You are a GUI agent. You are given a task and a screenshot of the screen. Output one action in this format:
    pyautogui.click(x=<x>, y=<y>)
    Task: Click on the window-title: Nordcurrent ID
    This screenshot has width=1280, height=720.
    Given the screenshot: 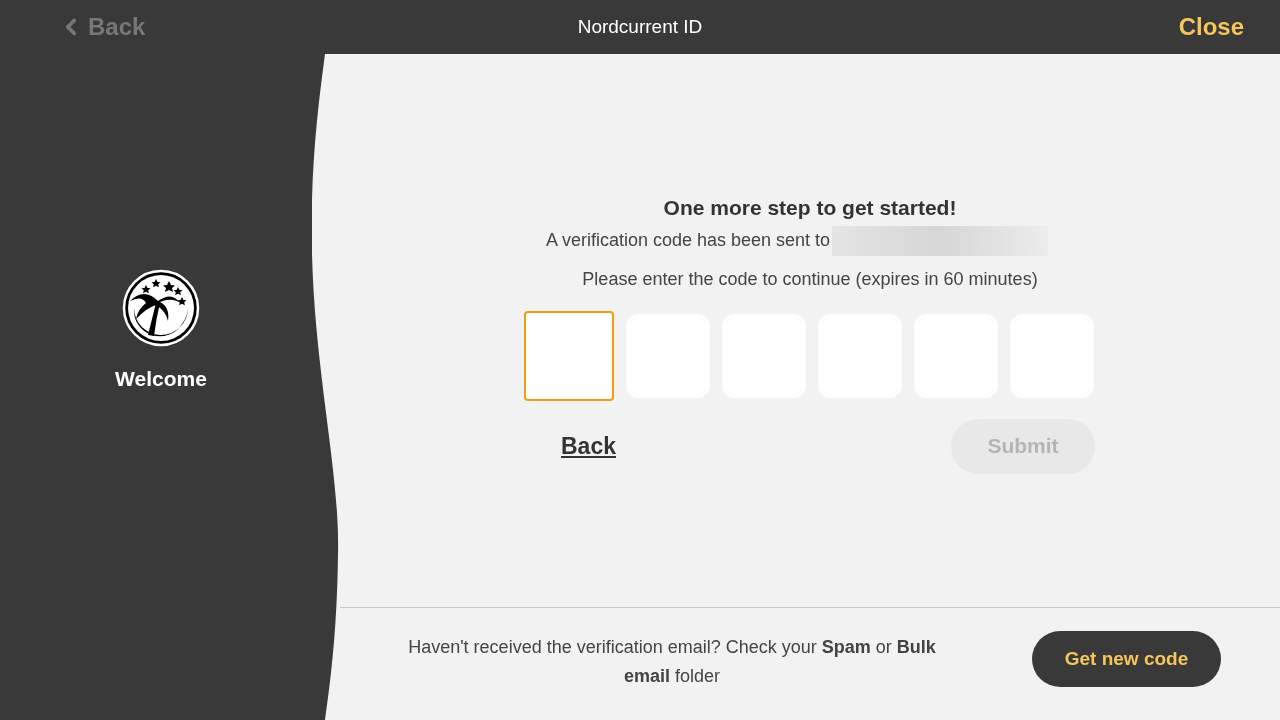 What is the action you would take?
    pyautogui.click(x=640, y=26)
    